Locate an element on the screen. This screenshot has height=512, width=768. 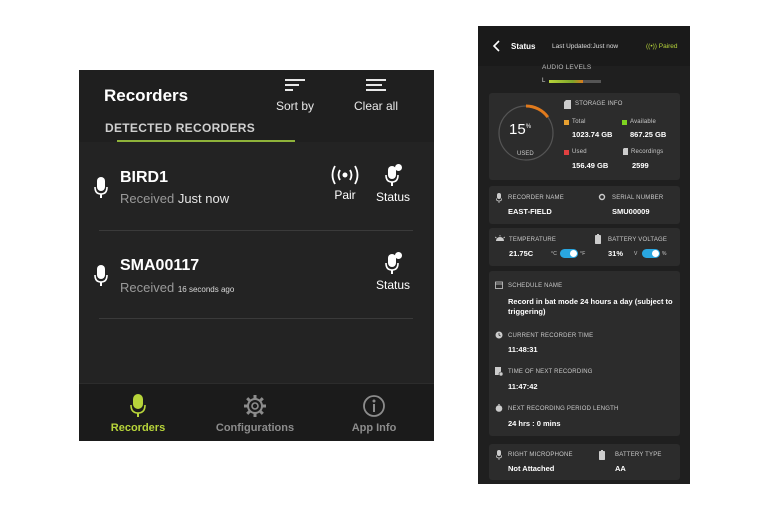
wireless-signal-icon is located at coordinates (345, 175).